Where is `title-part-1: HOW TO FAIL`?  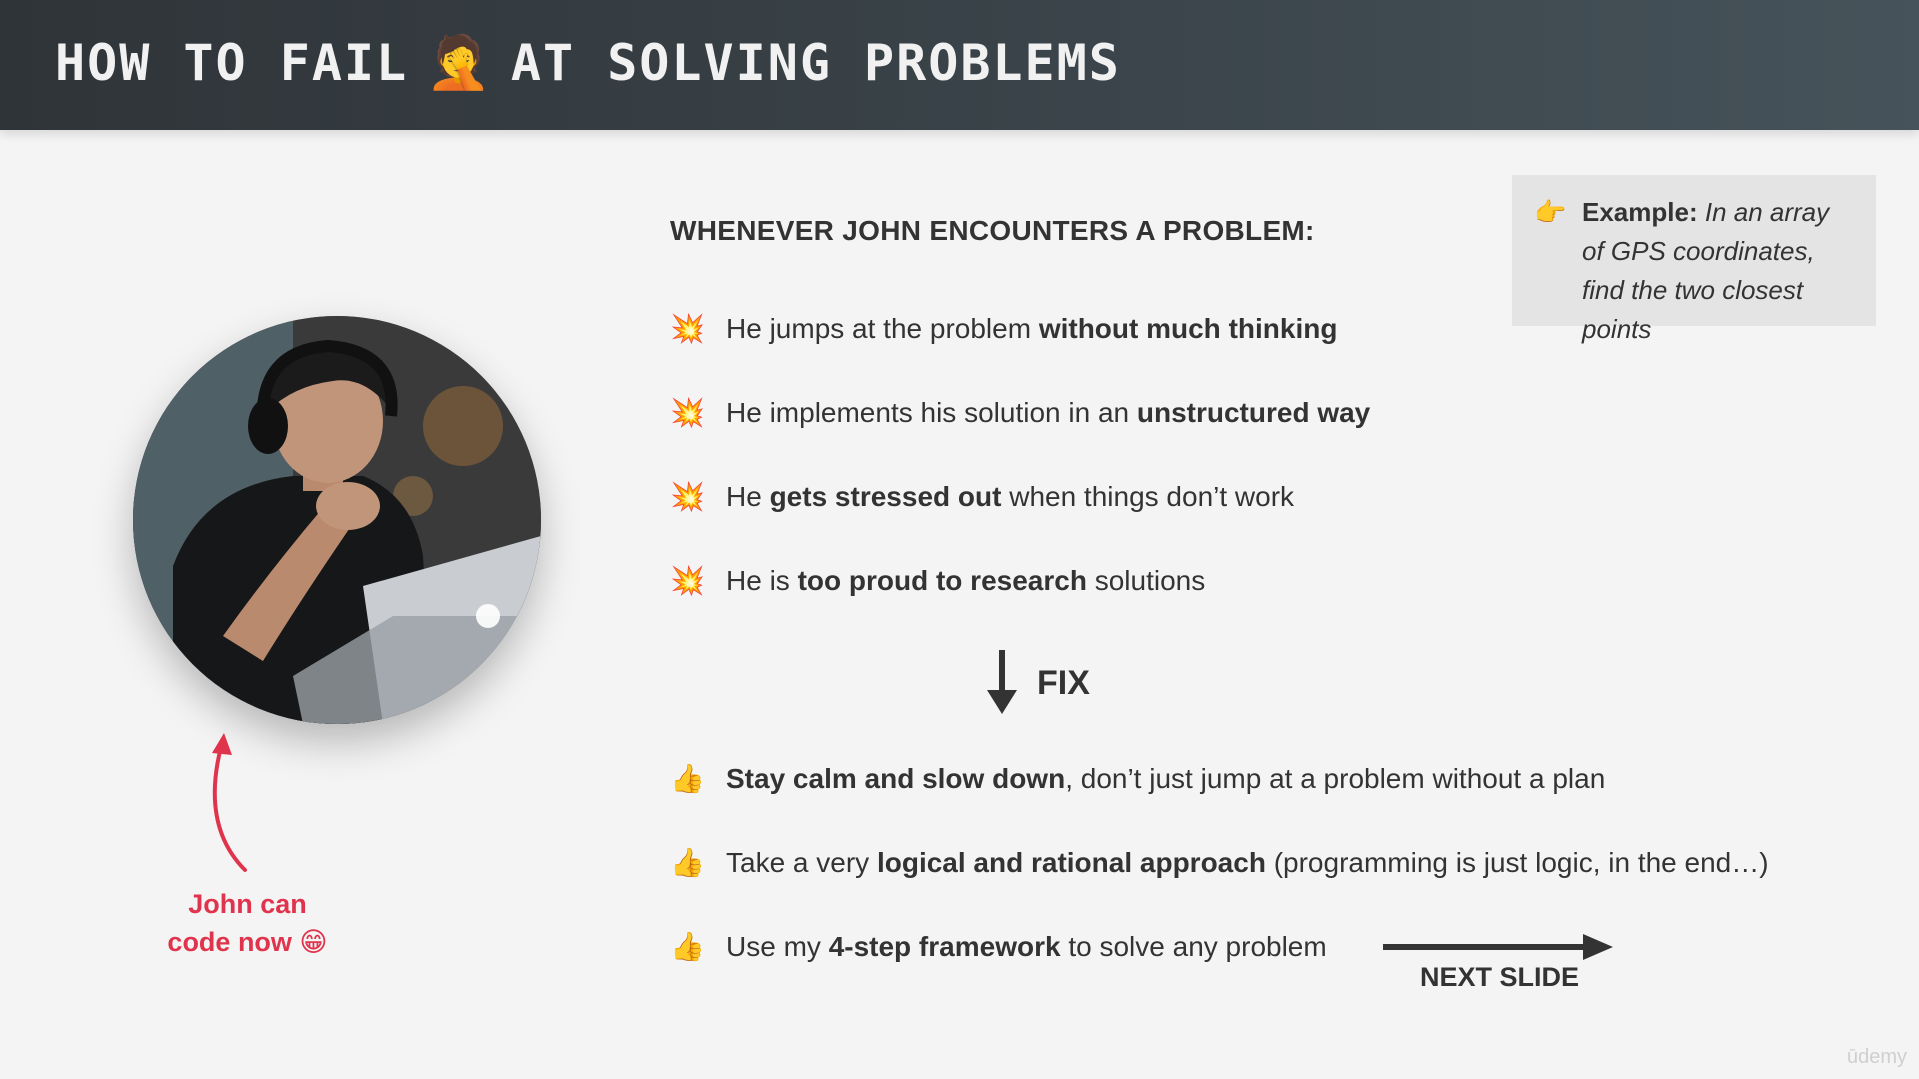
title-part-1: HOW TO FAIL is located at coordinates (232, 63).